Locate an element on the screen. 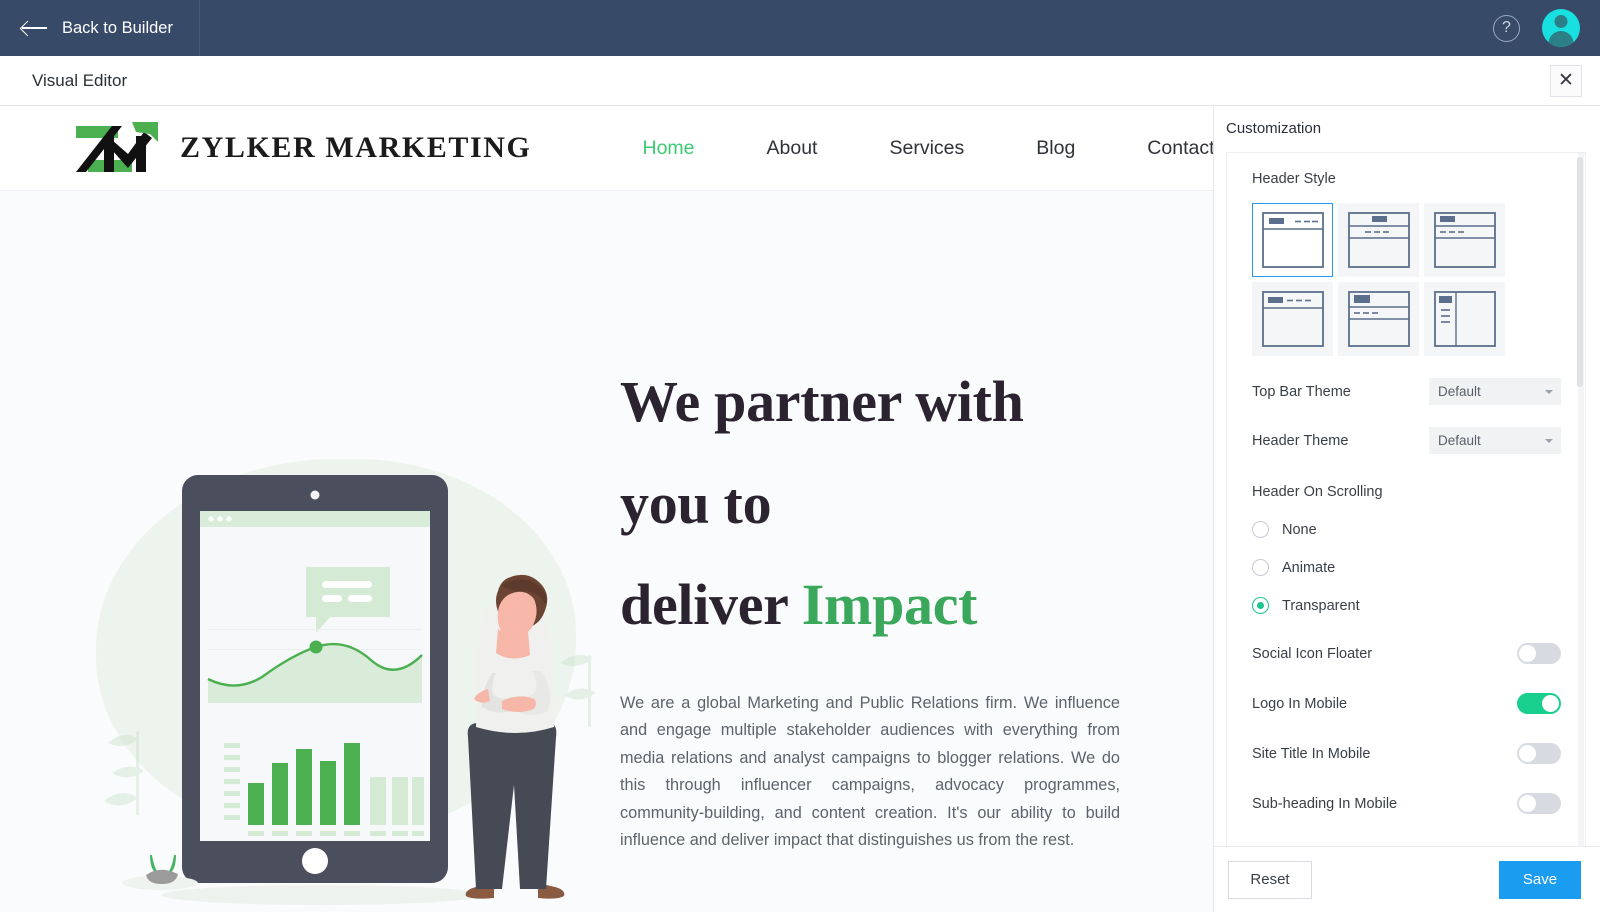 This screenshot has width=1600, height=912. hero-illustration is located at coordinates (350, 690).